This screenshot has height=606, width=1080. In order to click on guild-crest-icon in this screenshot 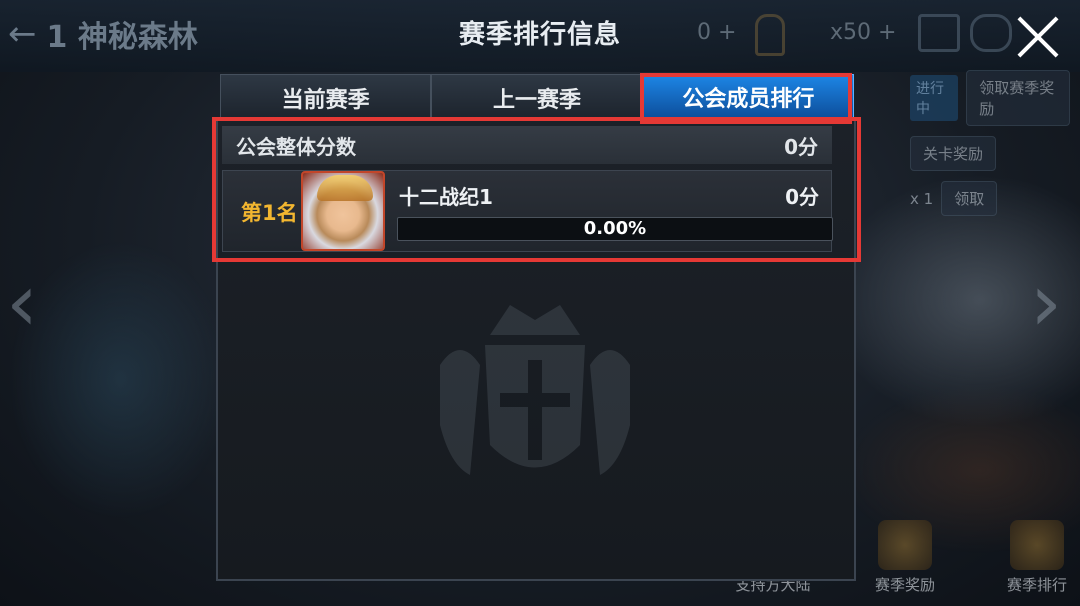, I will do `click(535, 390)`.